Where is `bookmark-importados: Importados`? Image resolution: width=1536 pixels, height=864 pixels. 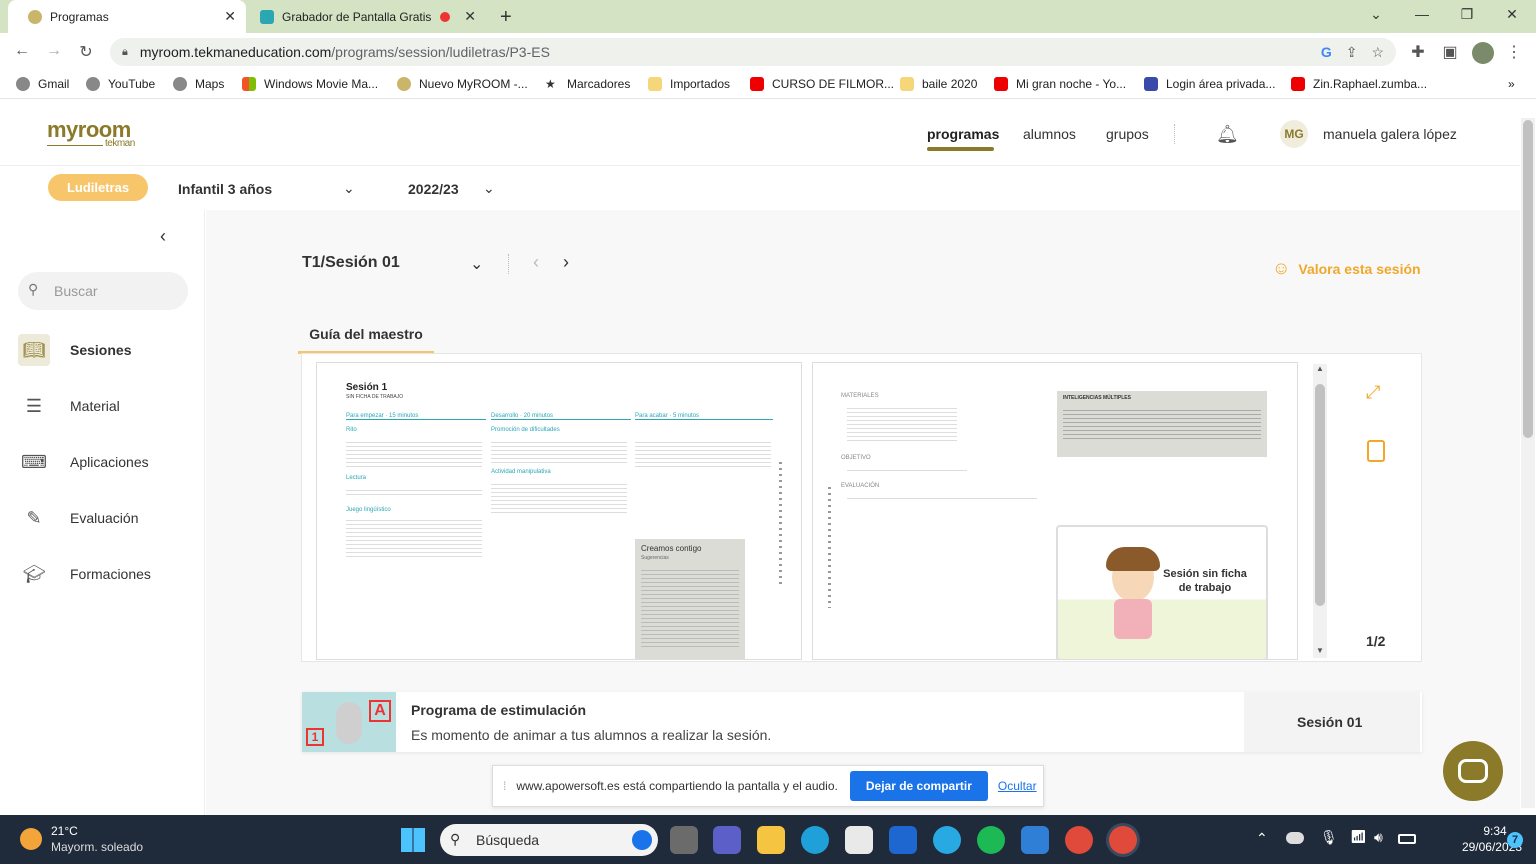
bookmark-importados: Importados is located at coordinates (689, 84).